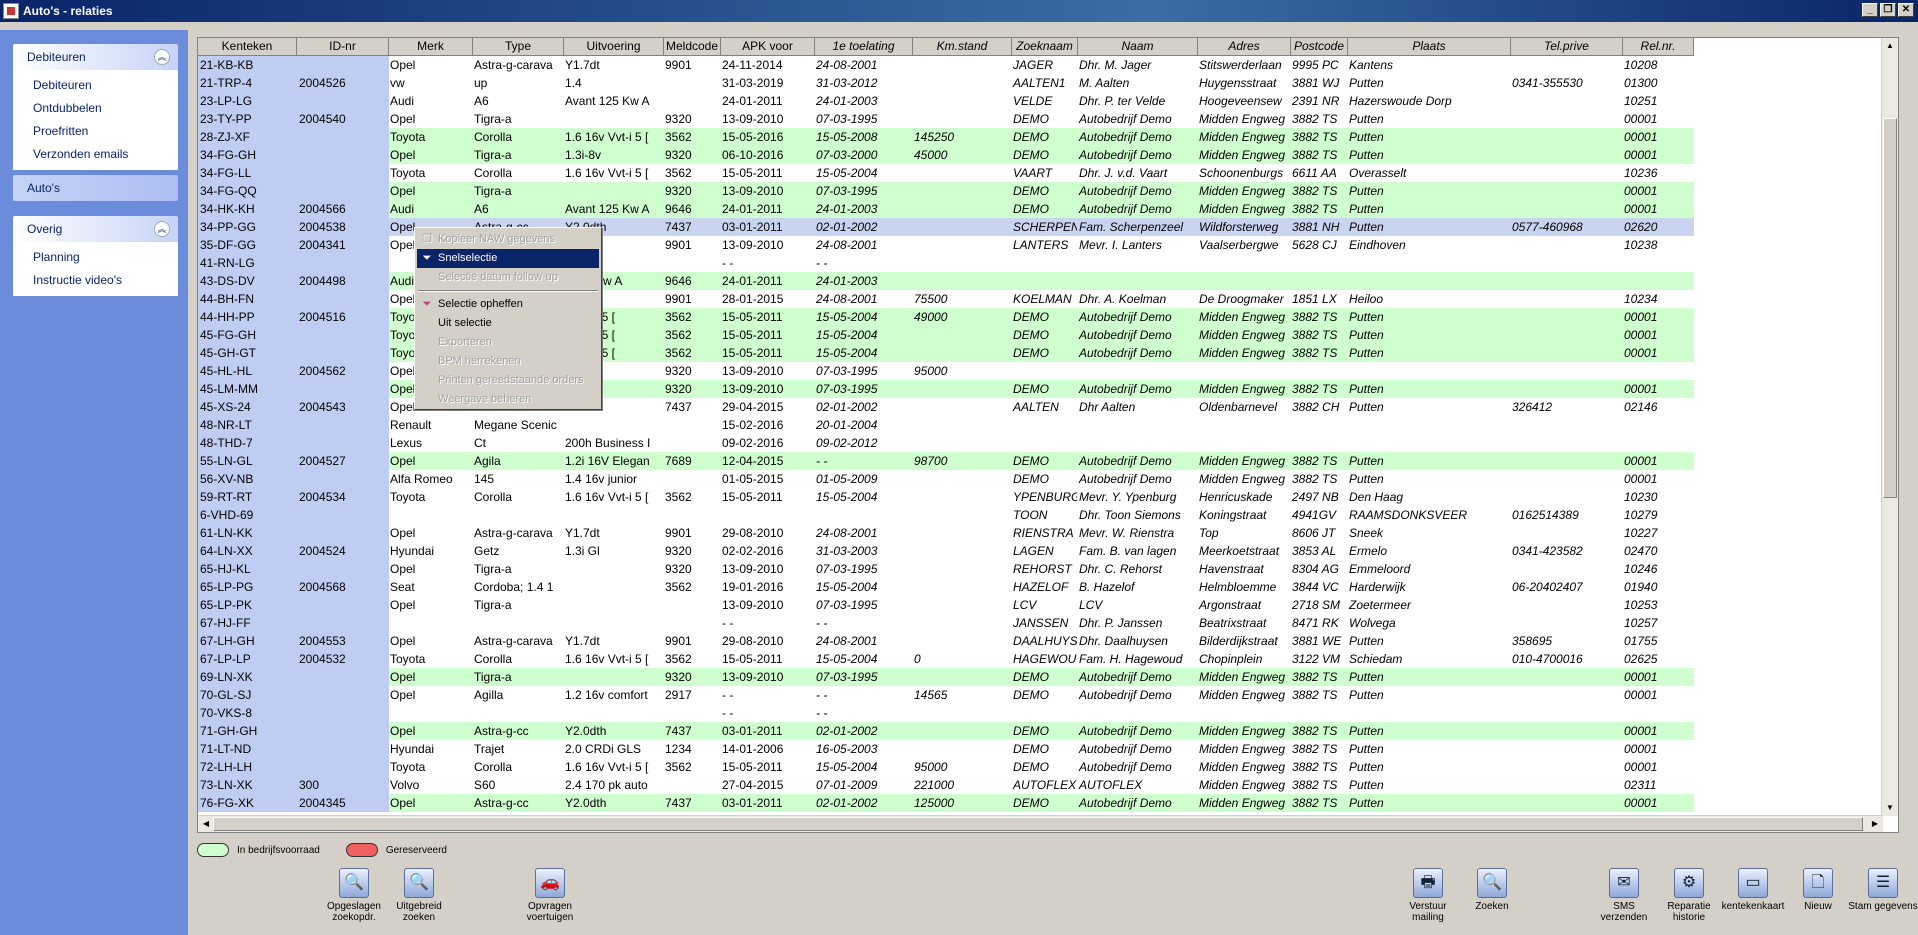 The image size is (1918, 935). What do you see at coordinates (614, 497) in the screenshot?
I see `table-cell: 1.6 16v Vvt-i 5 [` at bounding box center [614, 497].